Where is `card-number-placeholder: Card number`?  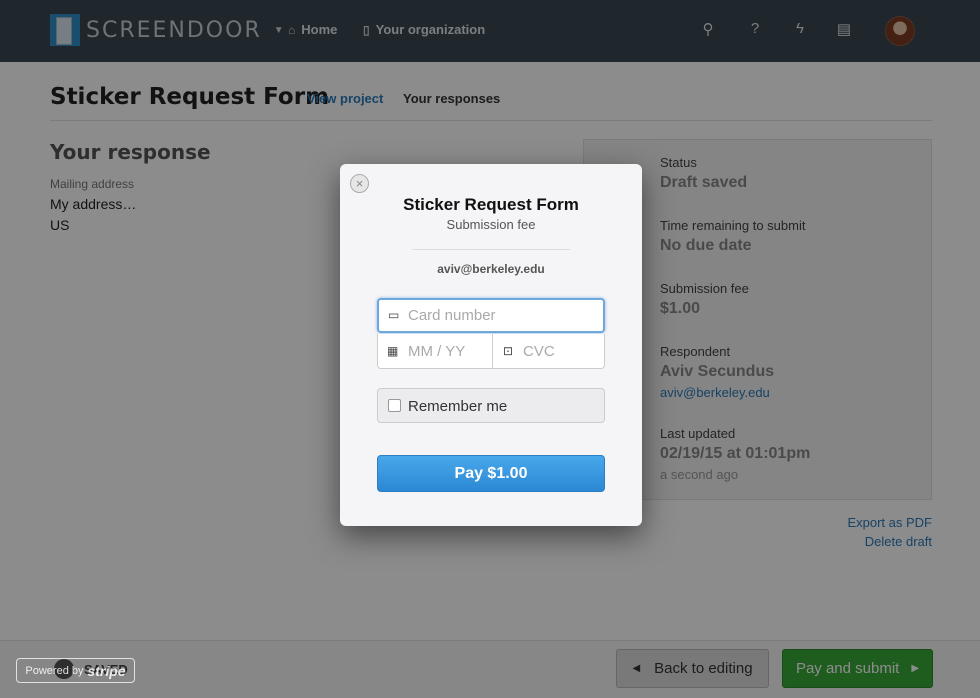 card-number-placeholder: Card number is located at coordinates (452, 315).